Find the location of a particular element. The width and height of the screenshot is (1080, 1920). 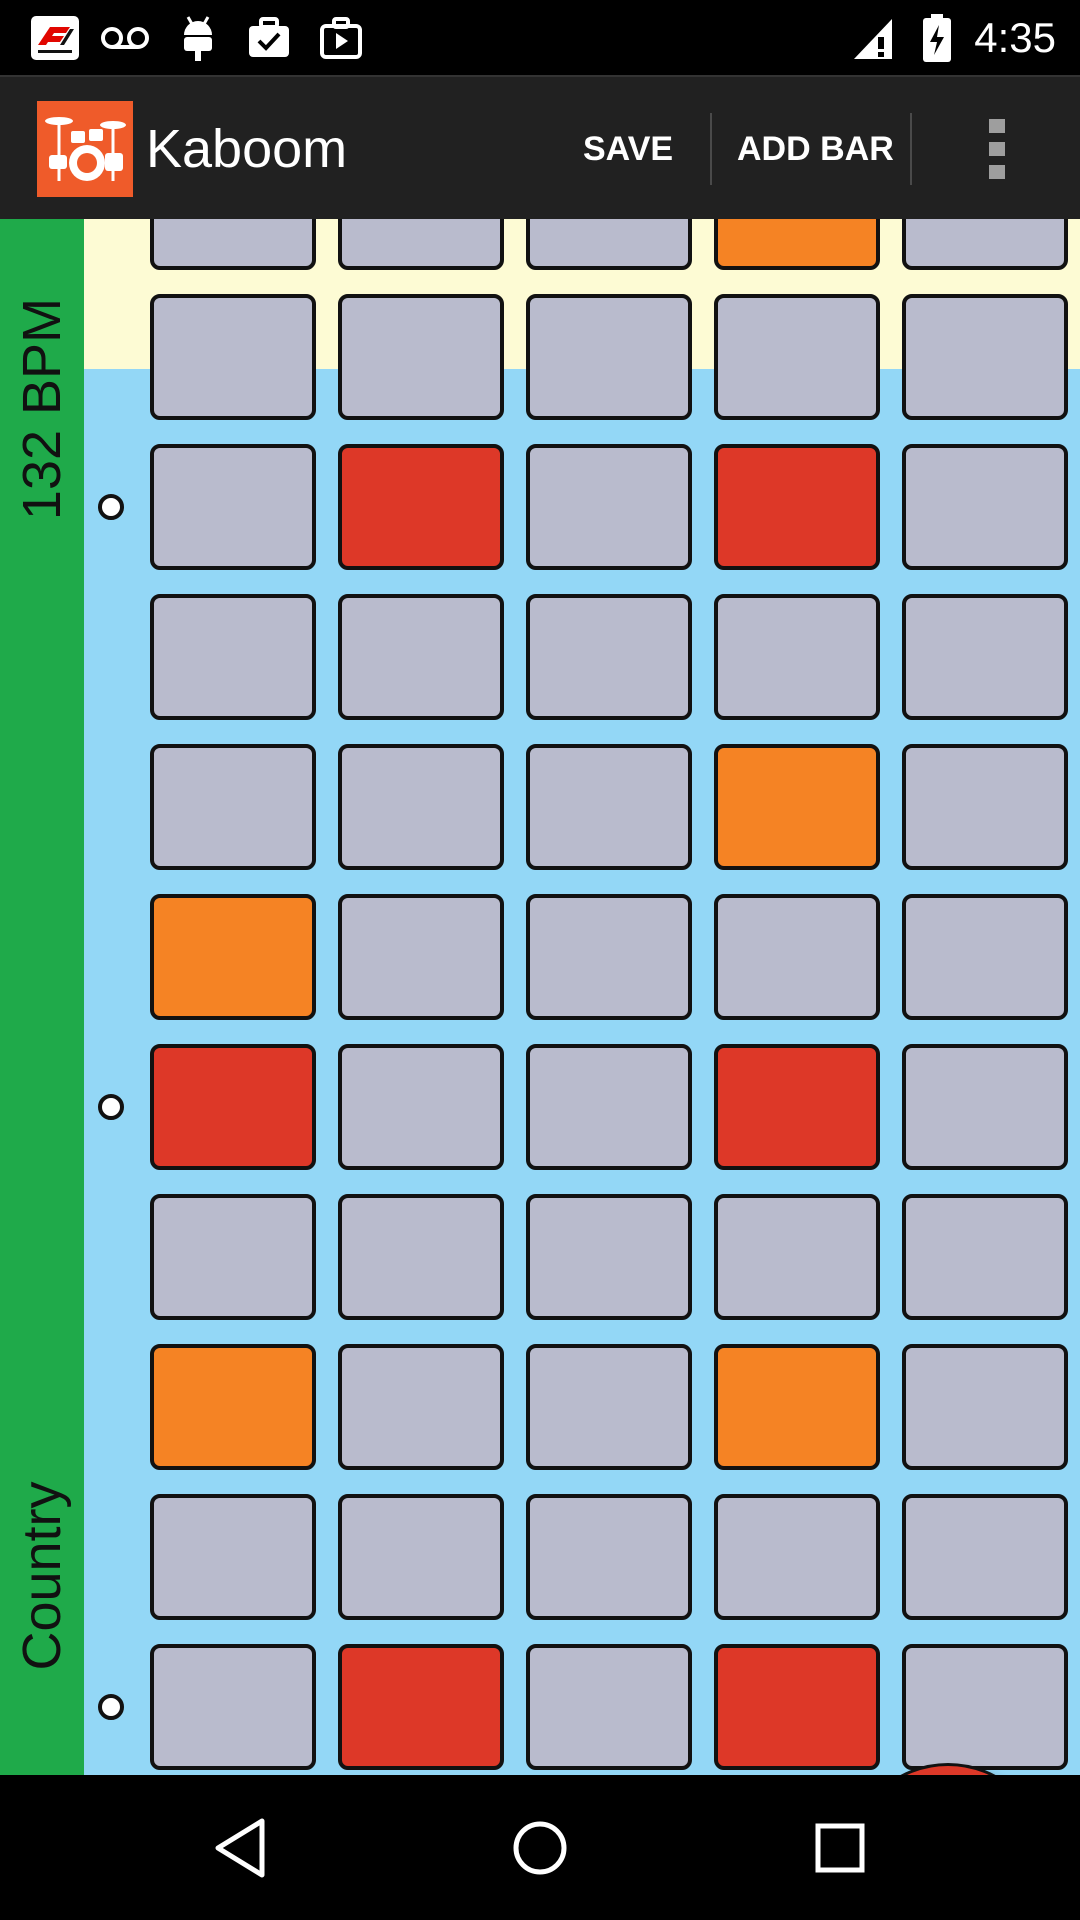

pad-r8-c2 is located at coordinates (609, 1407).